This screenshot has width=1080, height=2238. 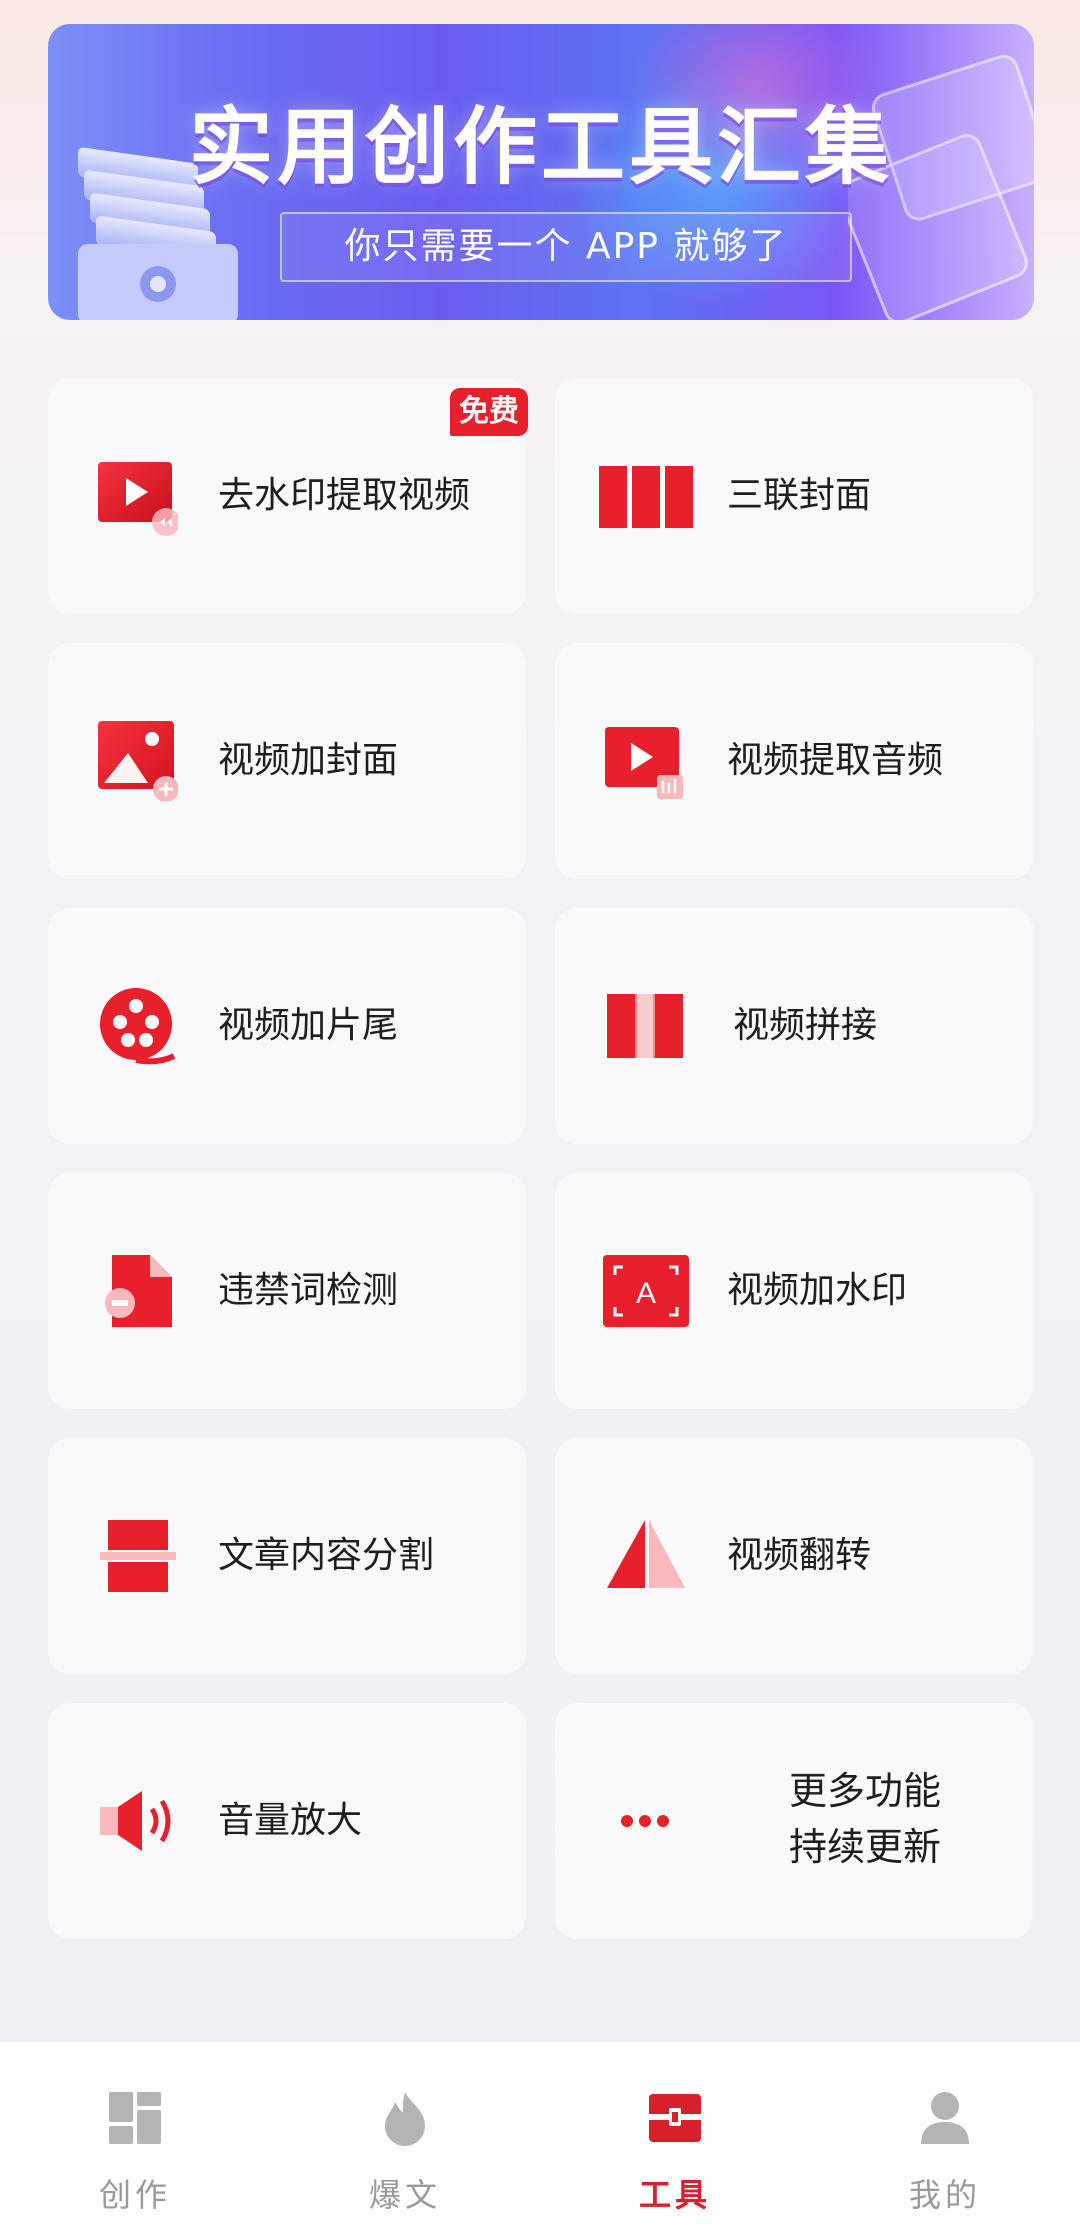 I want to click on tool-video-add-watermark: A 视频加水印, so click(x=794, y=1291).